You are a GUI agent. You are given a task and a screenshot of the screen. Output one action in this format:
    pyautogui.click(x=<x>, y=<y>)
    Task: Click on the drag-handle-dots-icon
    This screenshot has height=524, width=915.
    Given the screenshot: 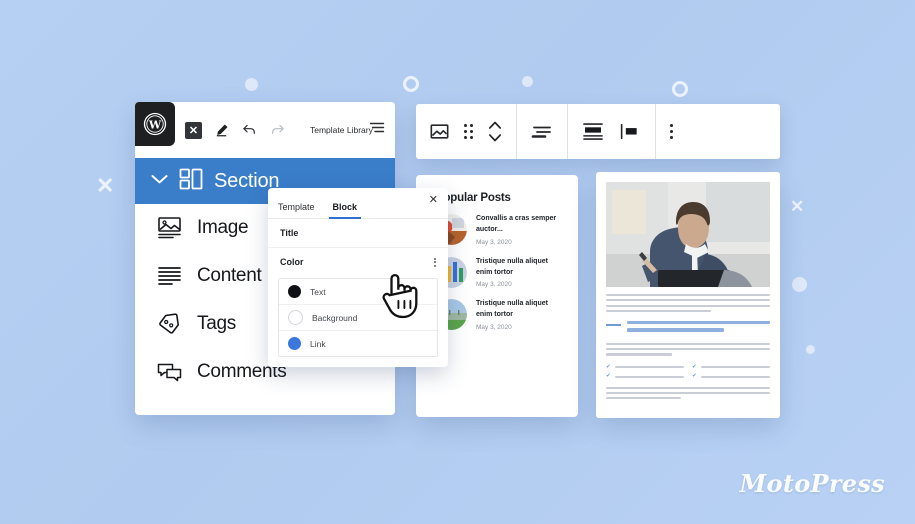 What is the action you would take?
    pyautogui.click(x=468, y=131)
    